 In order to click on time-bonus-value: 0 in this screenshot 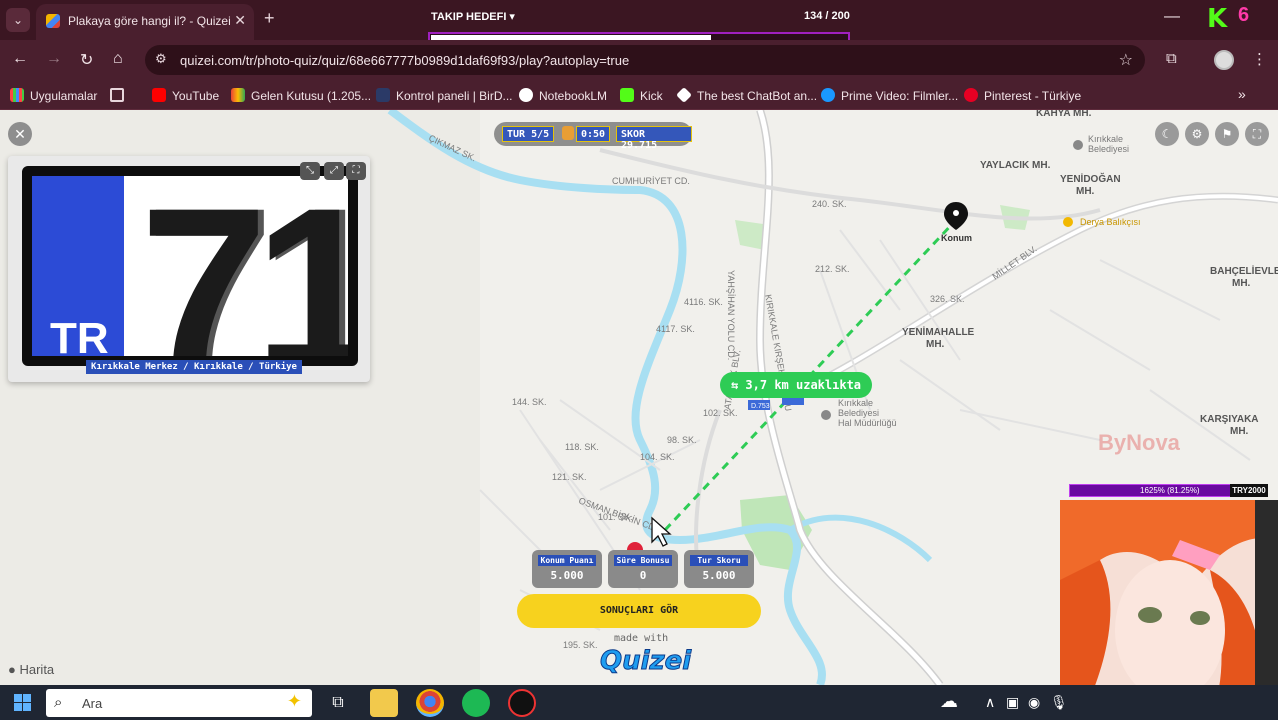, I will do `click(643, 575)`.